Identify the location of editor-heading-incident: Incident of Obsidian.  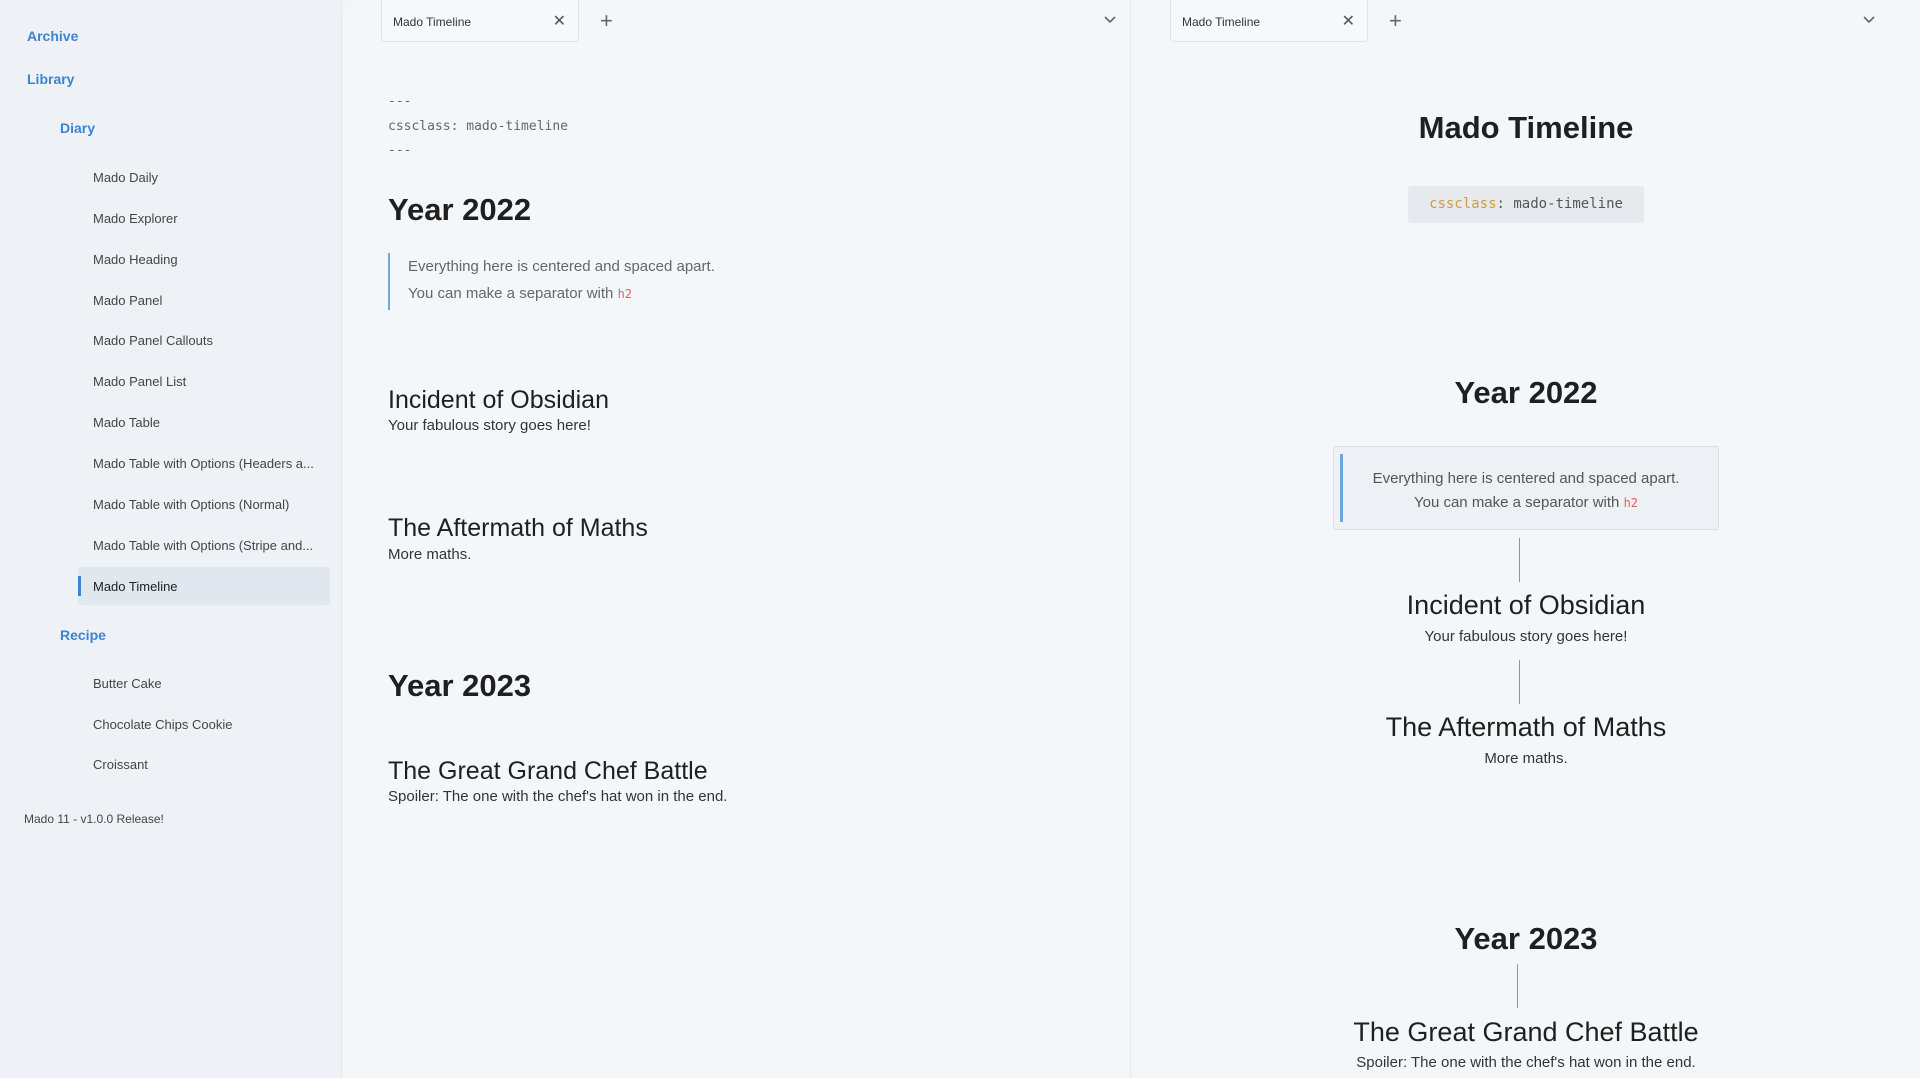
(498, 400).